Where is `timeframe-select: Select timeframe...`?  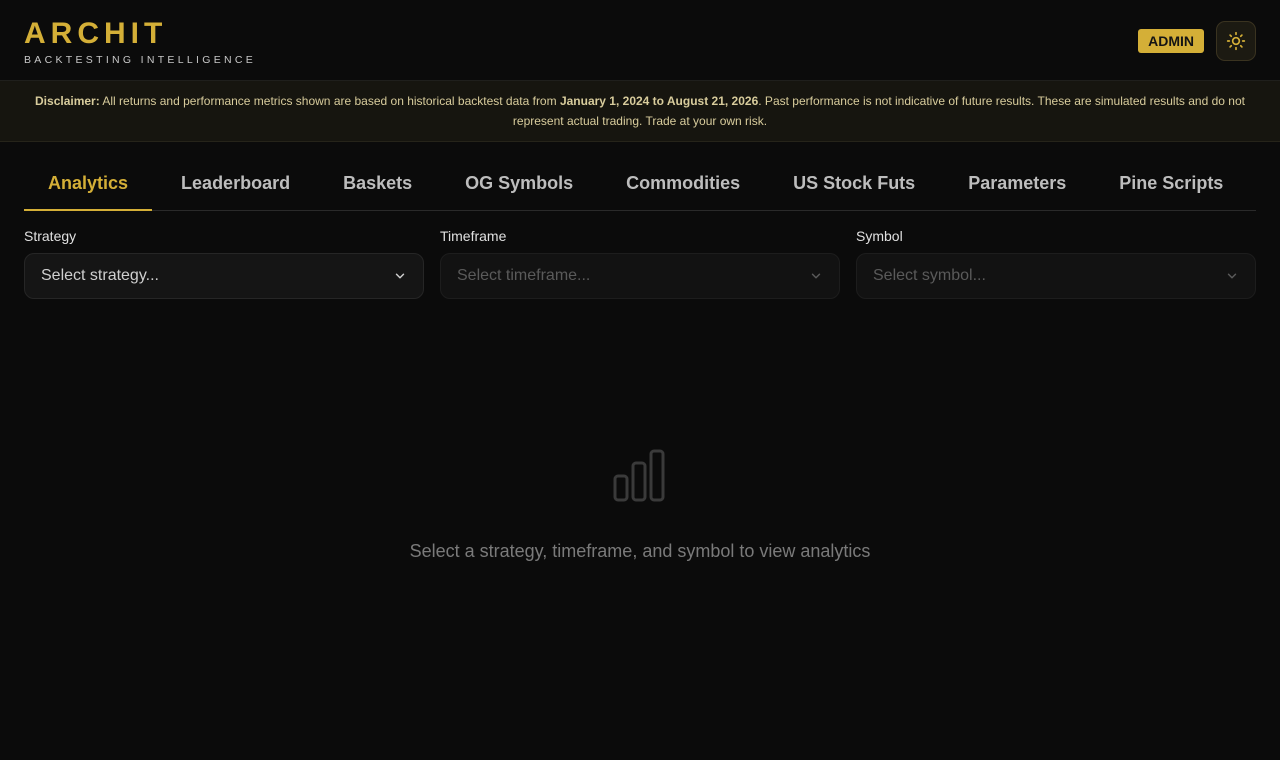 timeframe-select: Select timeframe... is located at coordinates (640, 276).